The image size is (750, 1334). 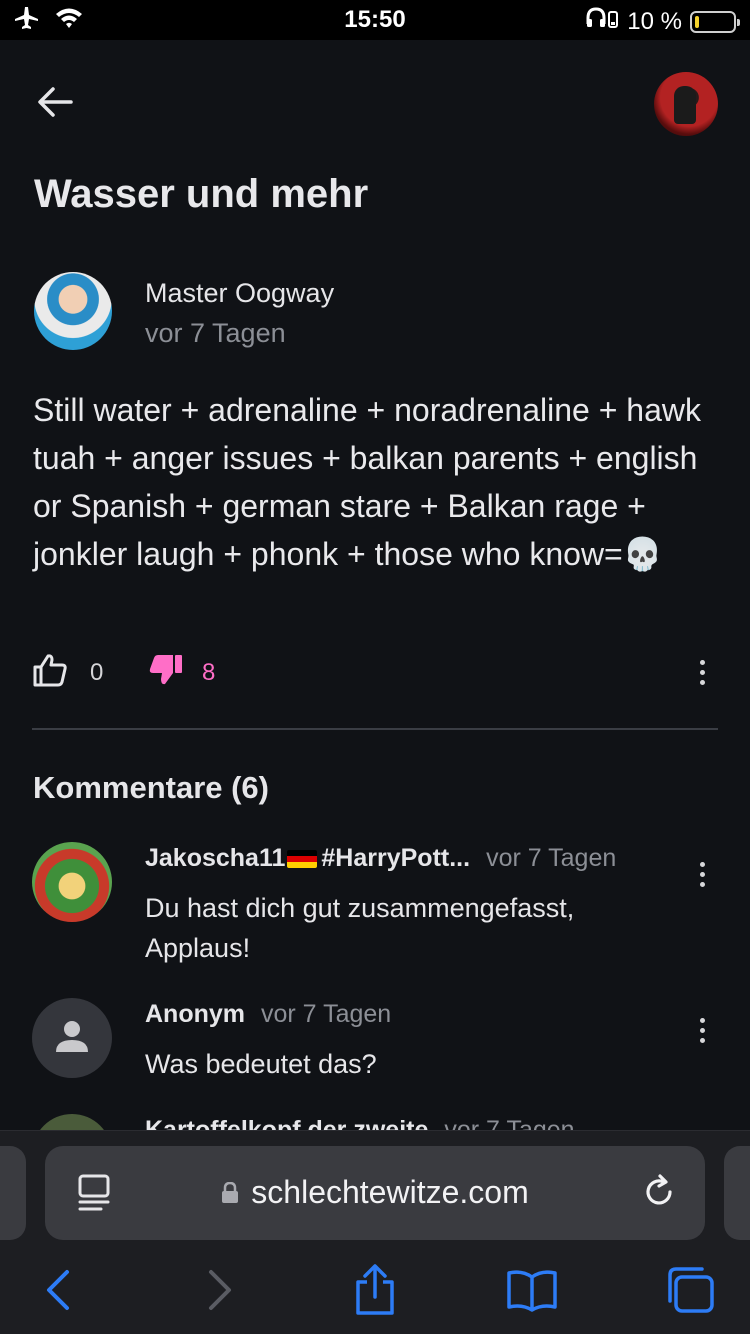 What do you see at coordinates (715, 21) in the screenshot?
I see `battery-icon` at bounding box center [715, 21].